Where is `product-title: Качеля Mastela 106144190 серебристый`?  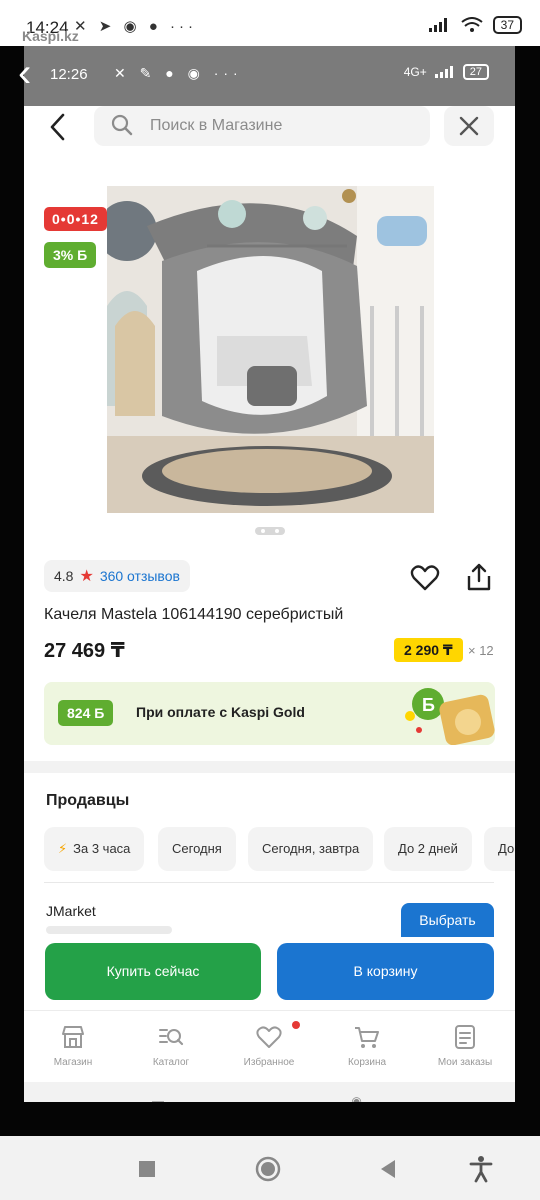 product-title: Качеля Mastela 106144190 серебристый is located at coordinates (194, 614).